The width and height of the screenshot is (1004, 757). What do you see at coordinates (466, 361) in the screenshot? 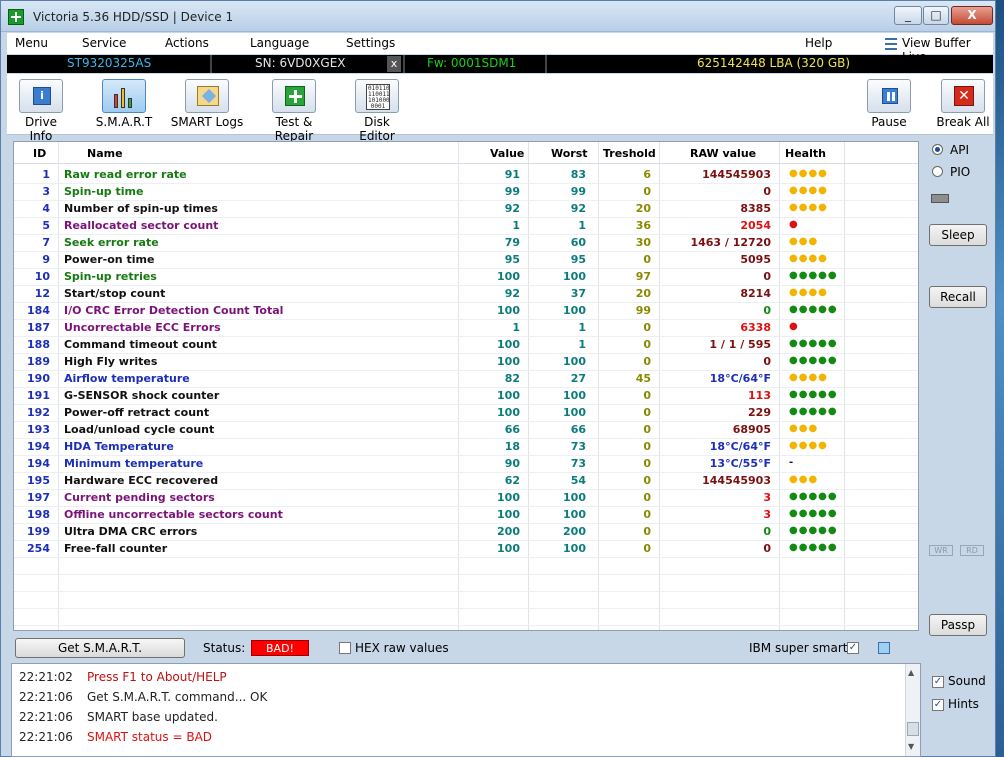
I see `table-row: 189 High Fly writes 100 100 0 0 ●●●●●` at bounding box center [466, 361].